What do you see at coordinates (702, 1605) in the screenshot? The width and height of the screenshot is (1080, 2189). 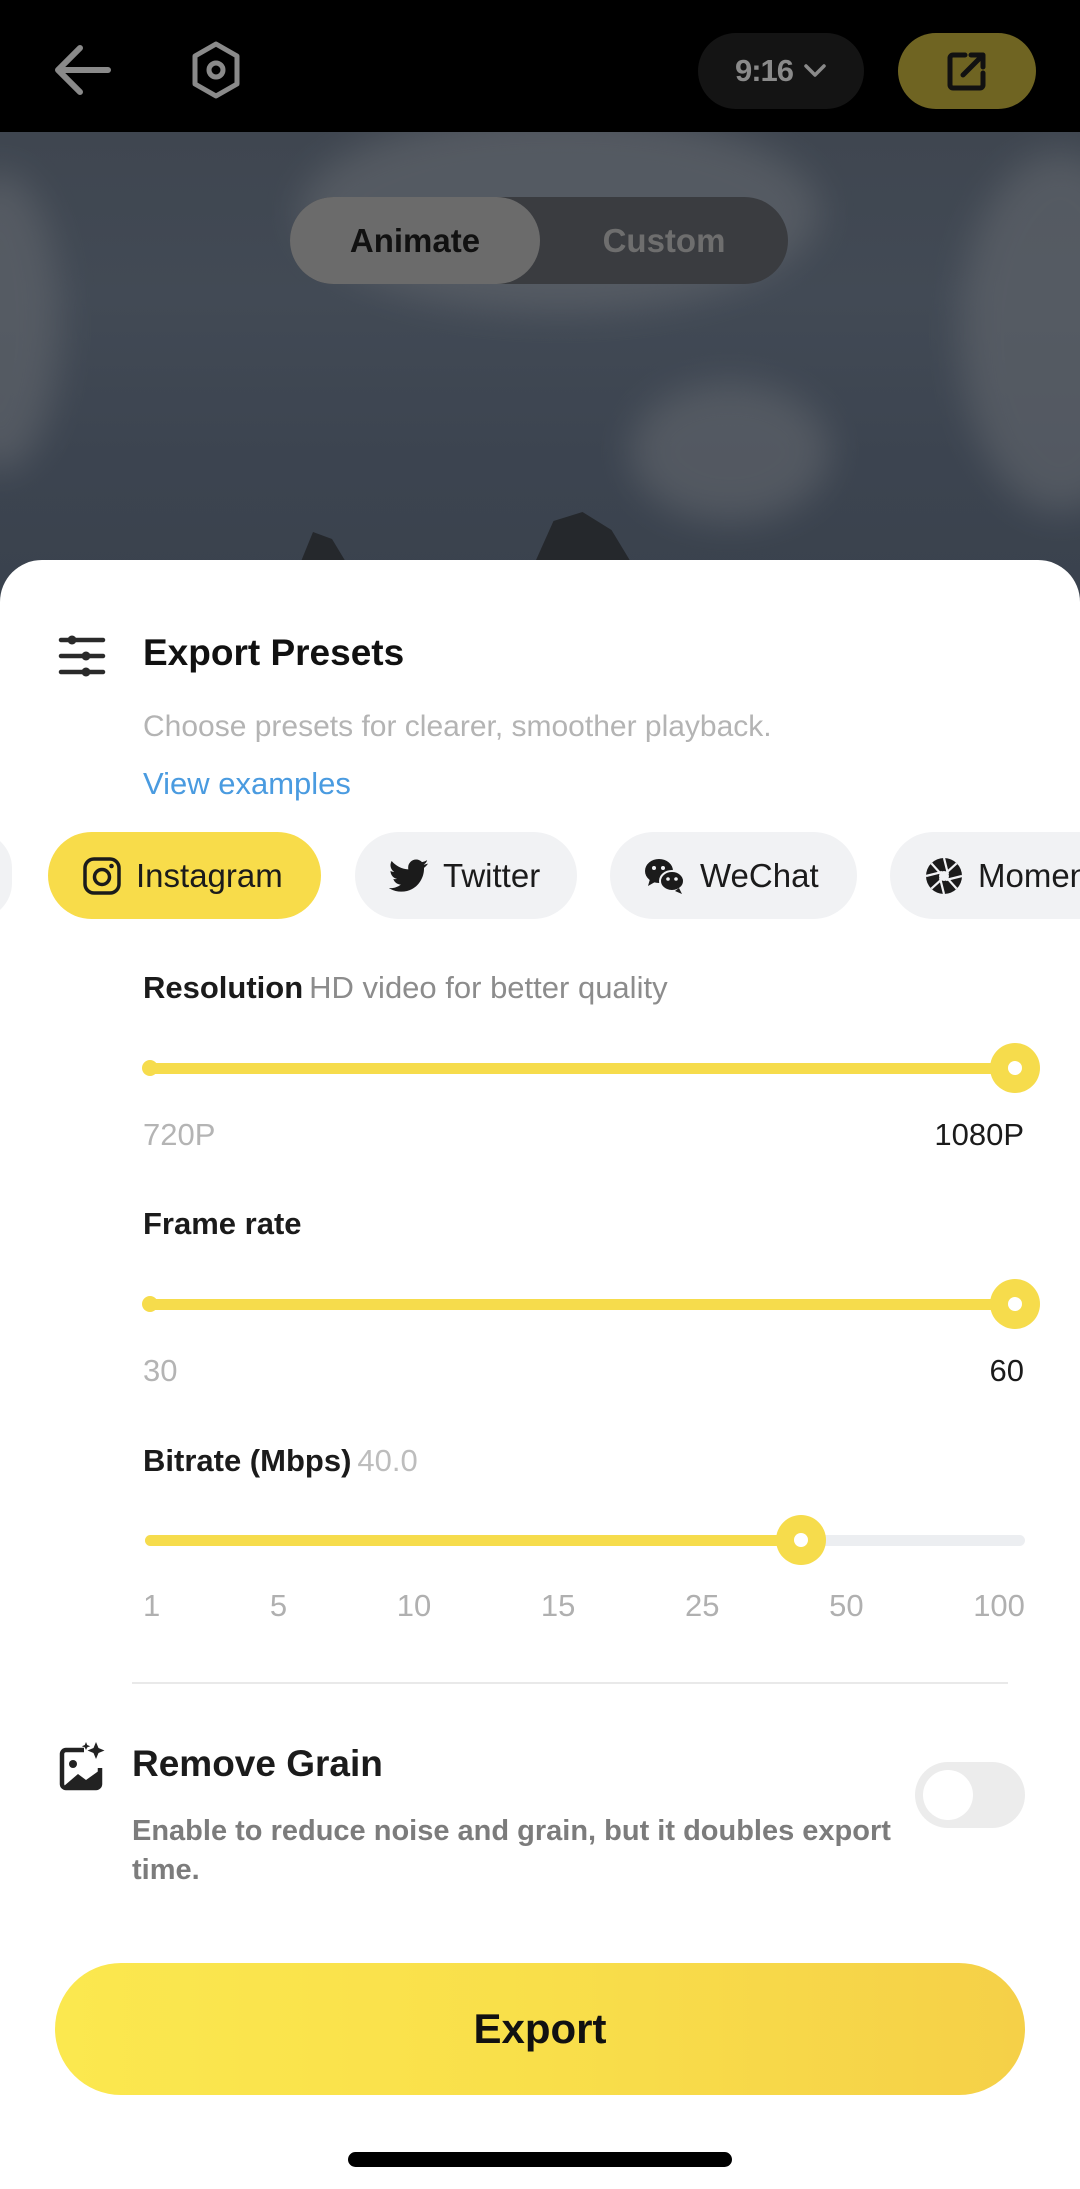 I see `bitrate-tick: 25` at bounding box center [702, 1605].